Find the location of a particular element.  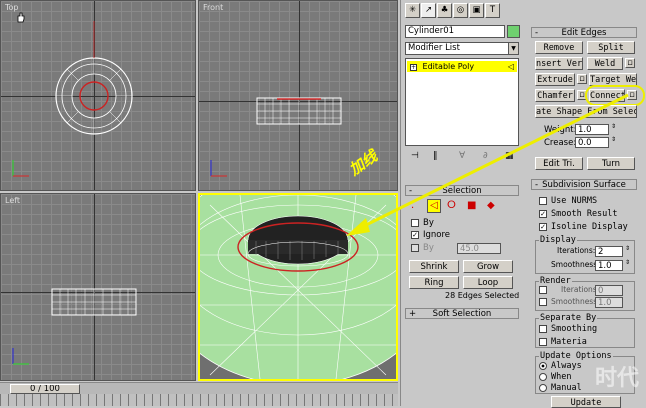

selection-status: 28 Edges Selected is located at coordinates (482, 295).